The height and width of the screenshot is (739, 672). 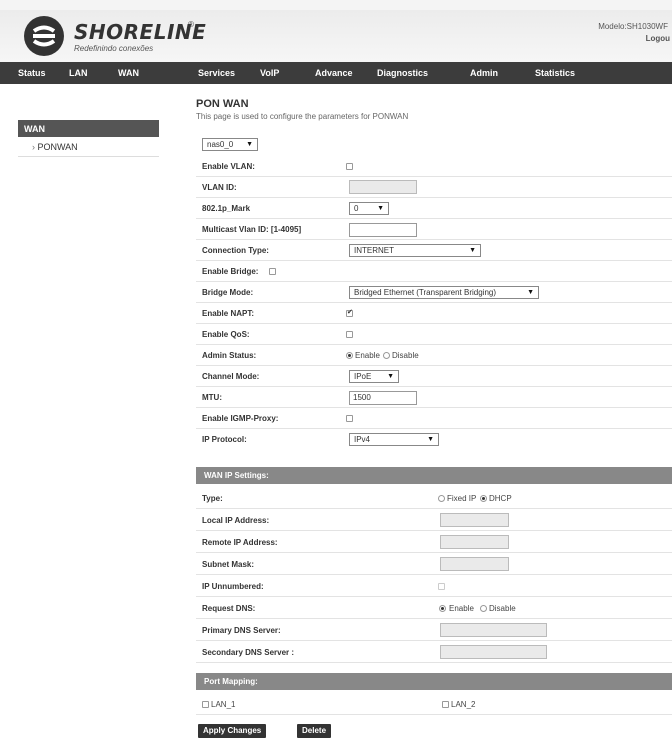 I want to click on apply-changes-button: Apply Changes, so click(x=232, y=731).